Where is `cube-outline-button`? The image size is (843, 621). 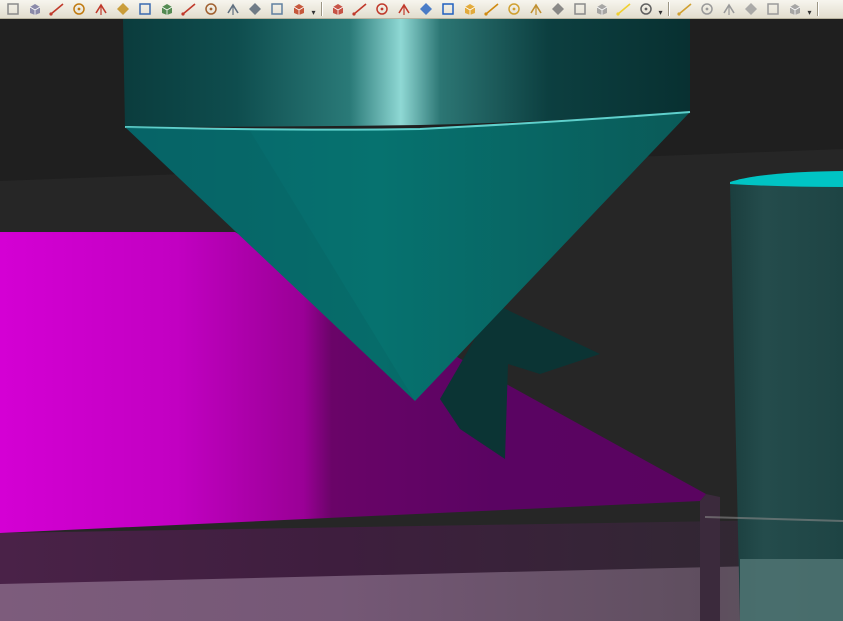 cube-outline-button is located at coordinates (579, 9).